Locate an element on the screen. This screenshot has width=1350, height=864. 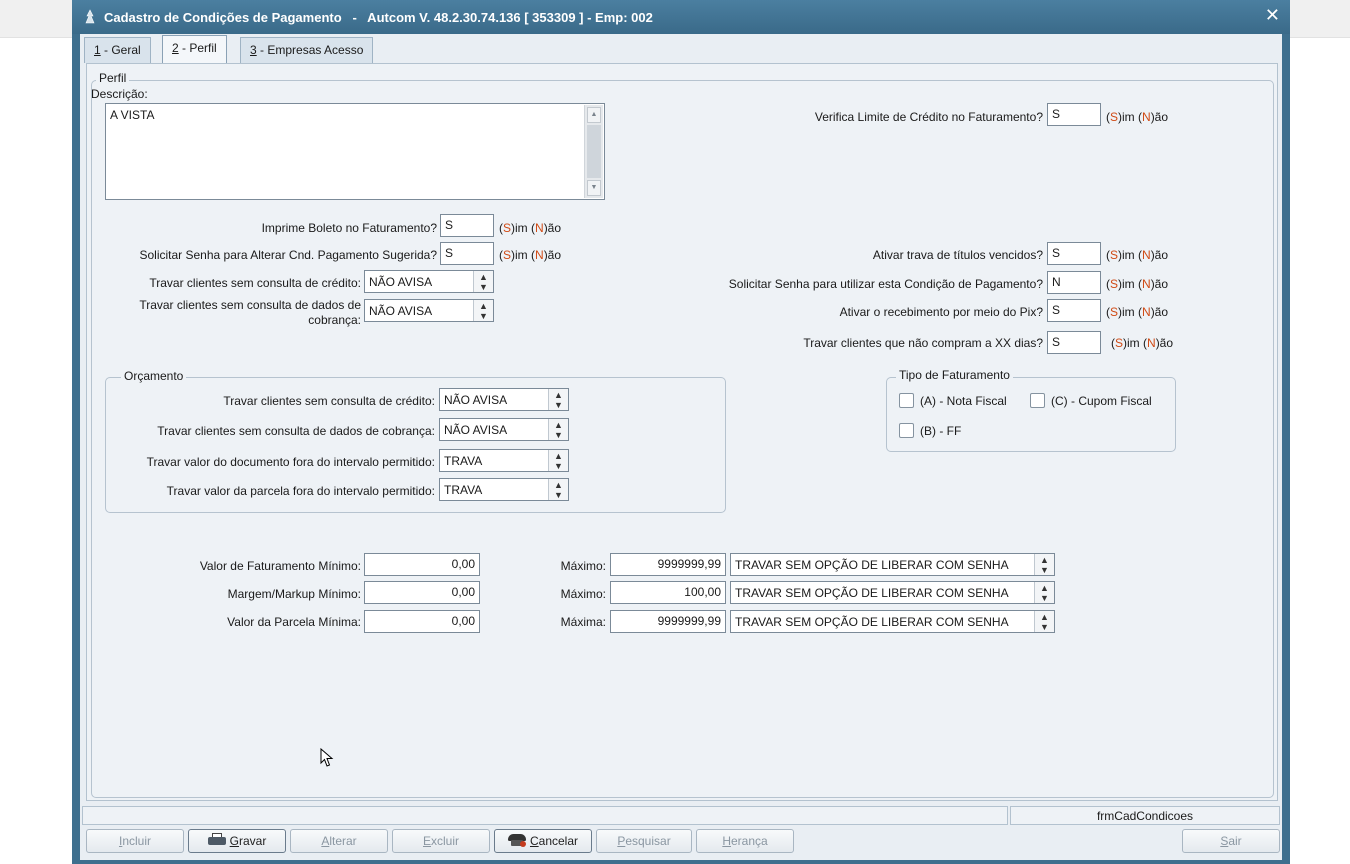
fat-minimo-input: 0,00 is located at coordinates (422, 564).